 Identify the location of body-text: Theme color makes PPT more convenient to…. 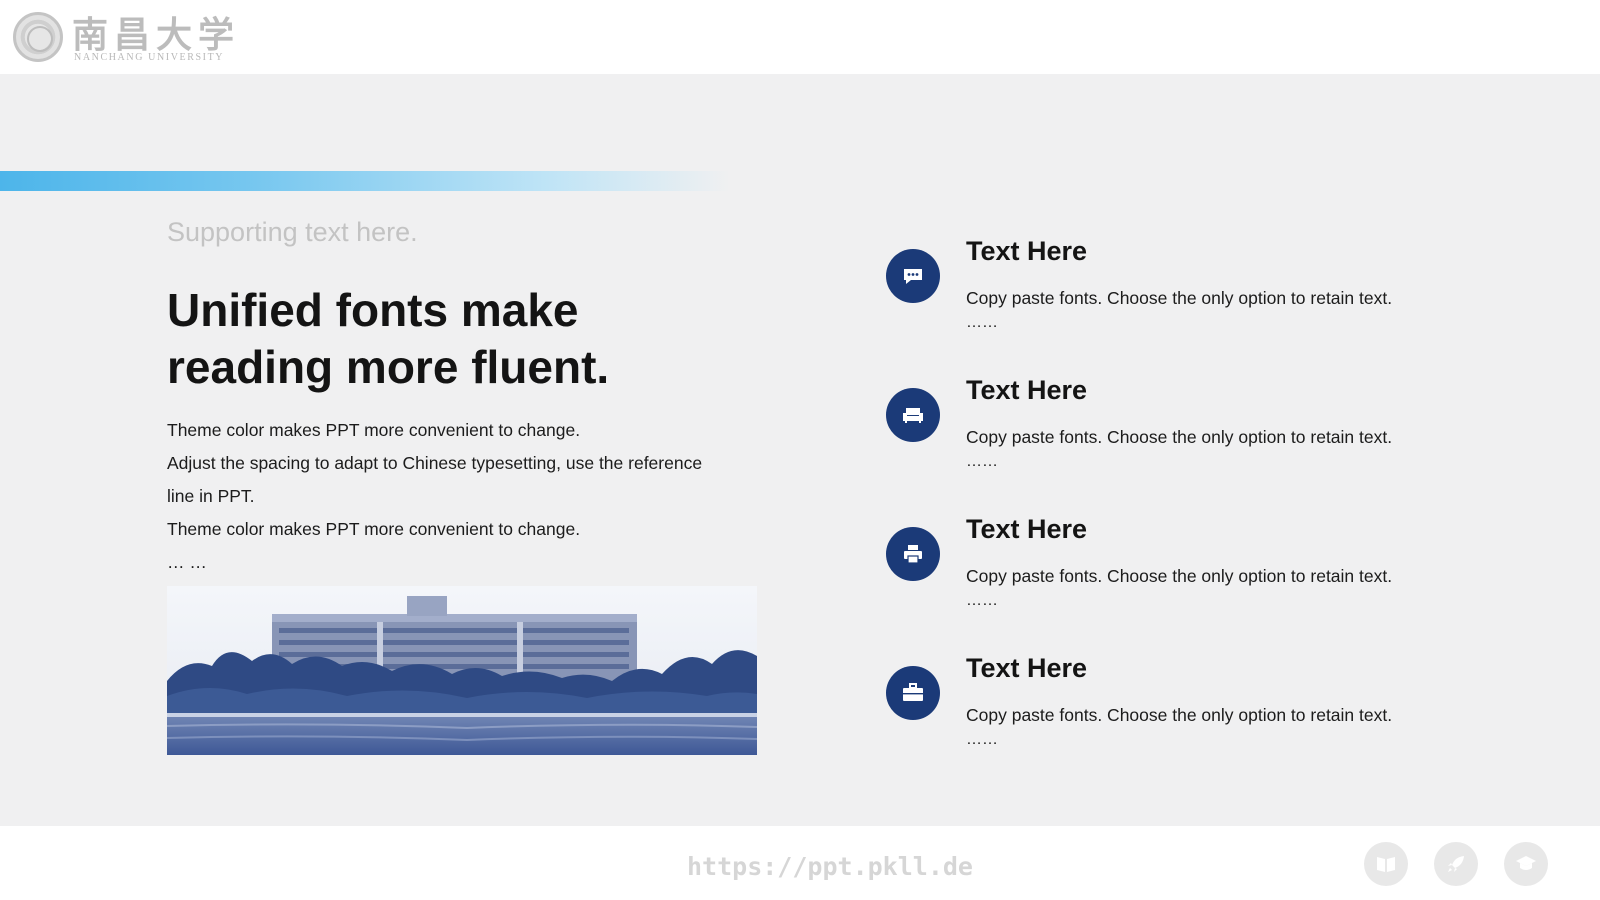
(462, 496).